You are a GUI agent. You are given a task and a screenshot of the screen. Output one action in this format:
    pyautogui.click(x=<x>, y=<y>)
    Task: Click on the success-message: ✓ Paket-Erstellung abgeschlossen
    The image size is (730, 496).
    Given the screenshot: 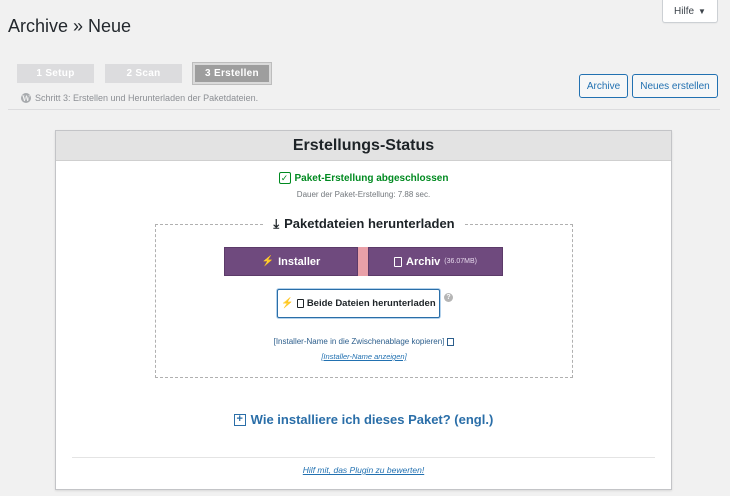 What is the action you would take?
    pyautogui.click(x=363, y=178)
    